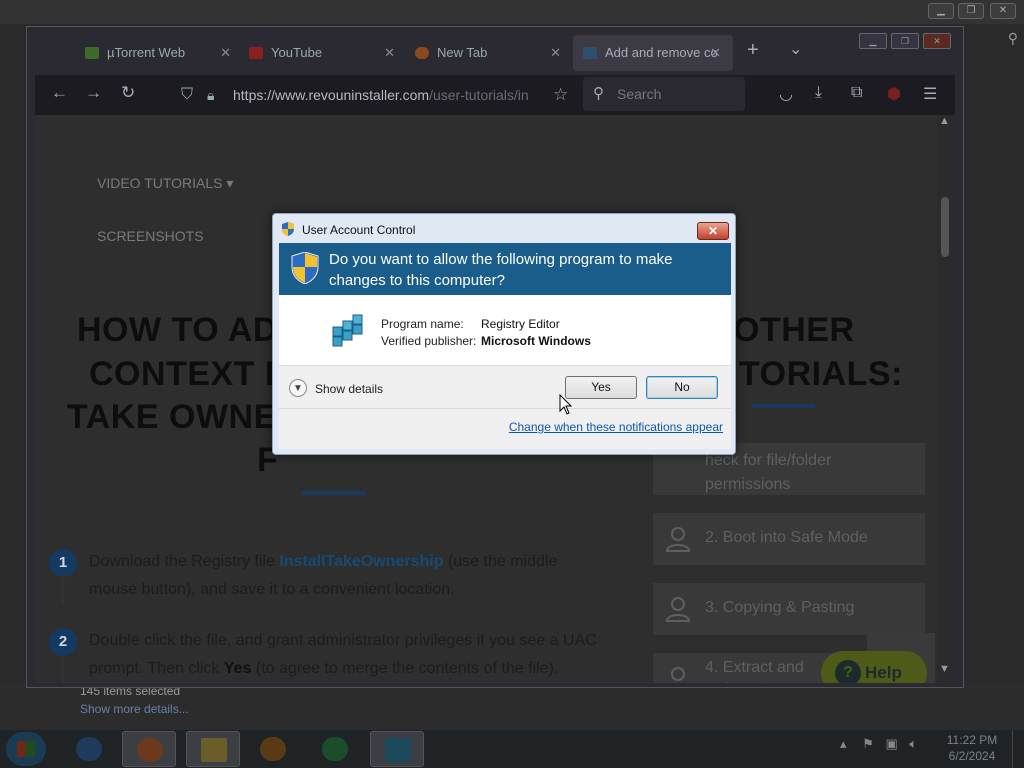  I want to click on uac-shield-icon, so click(288, 229).